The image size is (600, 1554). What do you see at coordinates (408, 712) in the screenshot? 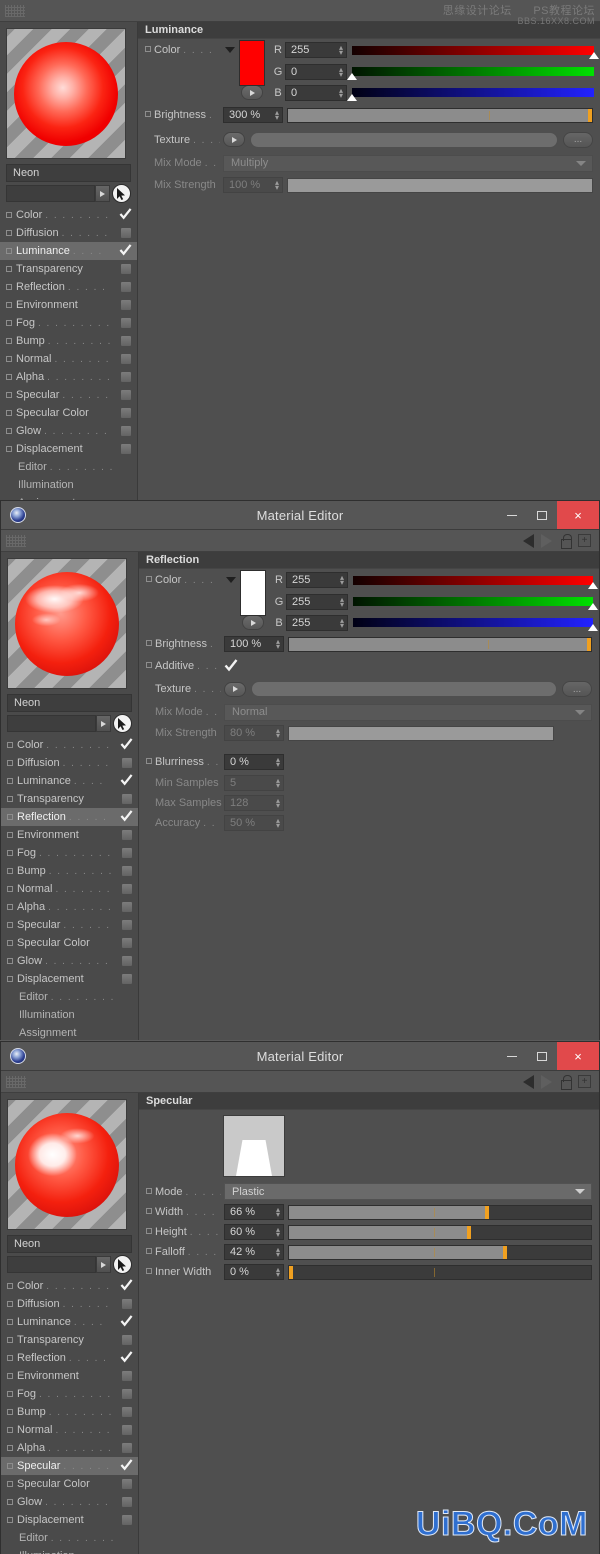
I see `select-mix-mode: Normal` at bounding box center [408, 712].